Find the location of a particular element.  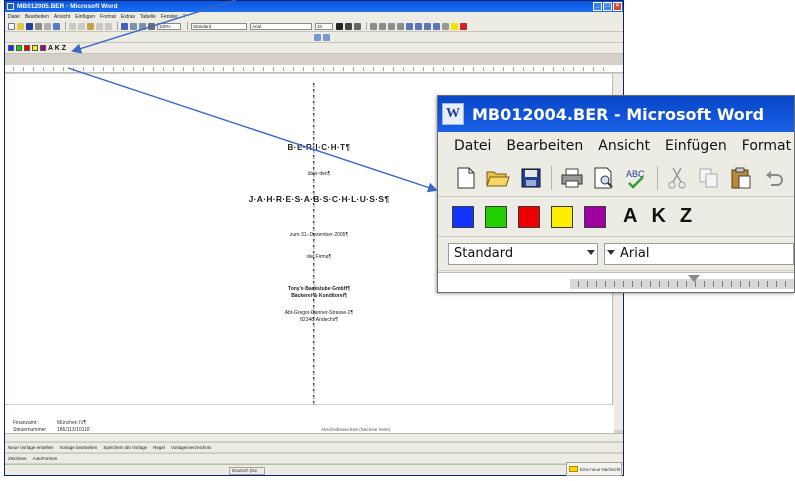

spellcheck-icon is located at coordinates (56, 26).